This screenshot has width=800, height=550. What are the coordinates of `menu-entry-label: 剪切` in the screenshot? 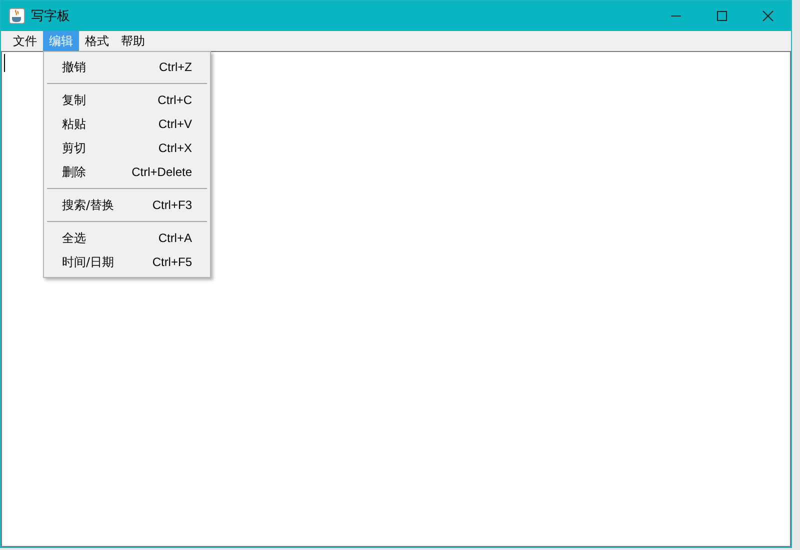 It's located at (74, 148).